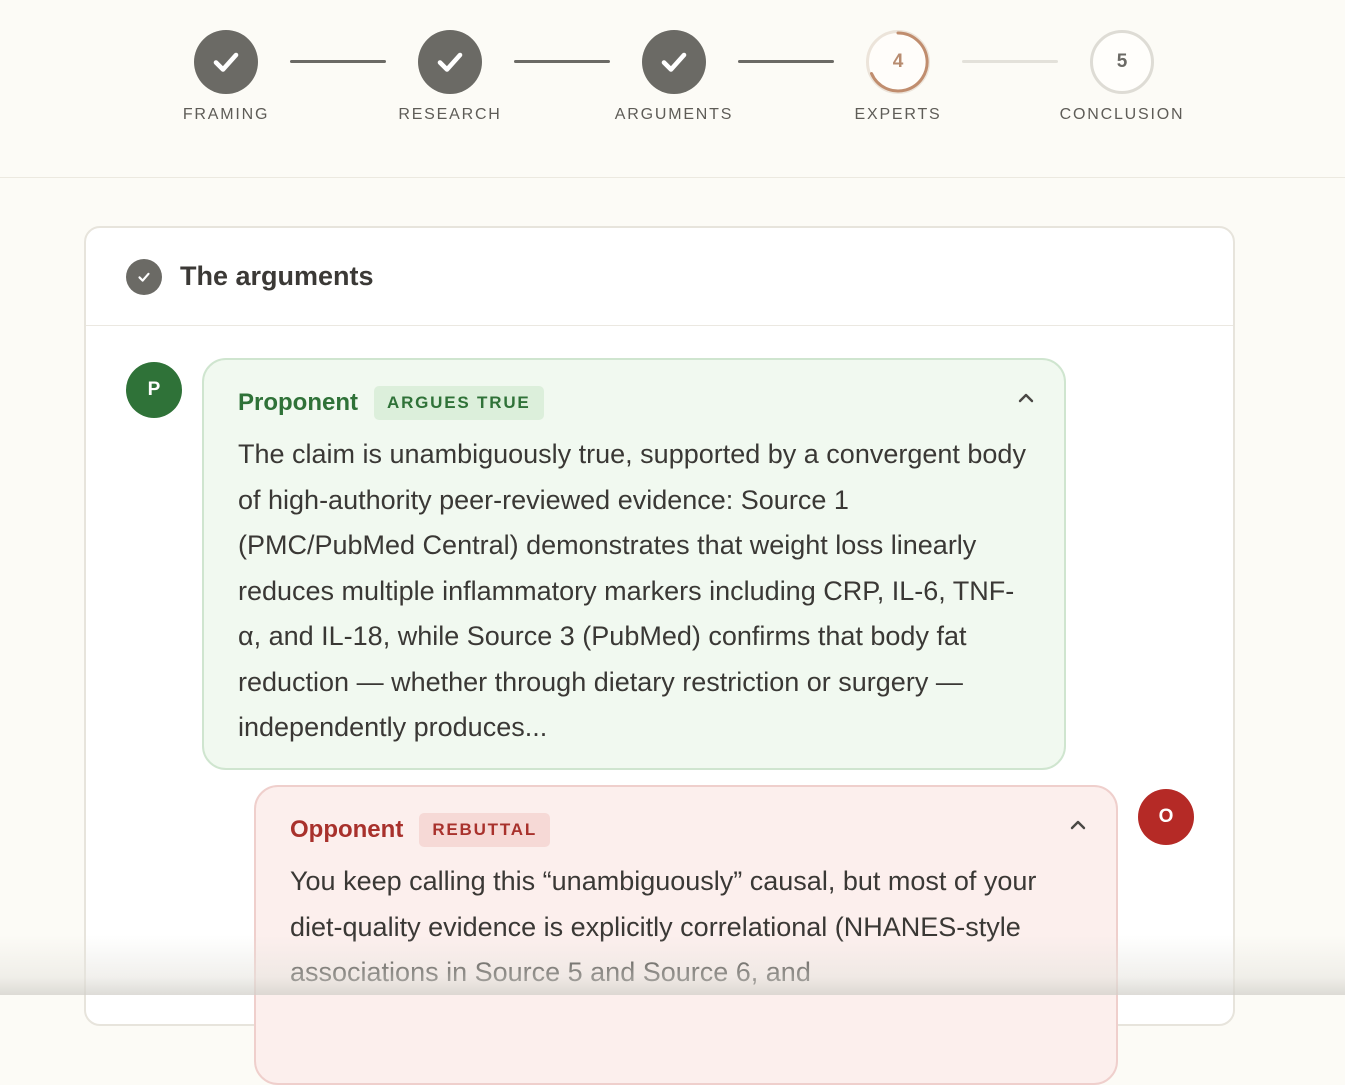 The height and width of the screenshot is (1085, 1345). Describe the element at coordinates (898, 114) in the screenshot. I see `step-label: EXPERTS` at that location.